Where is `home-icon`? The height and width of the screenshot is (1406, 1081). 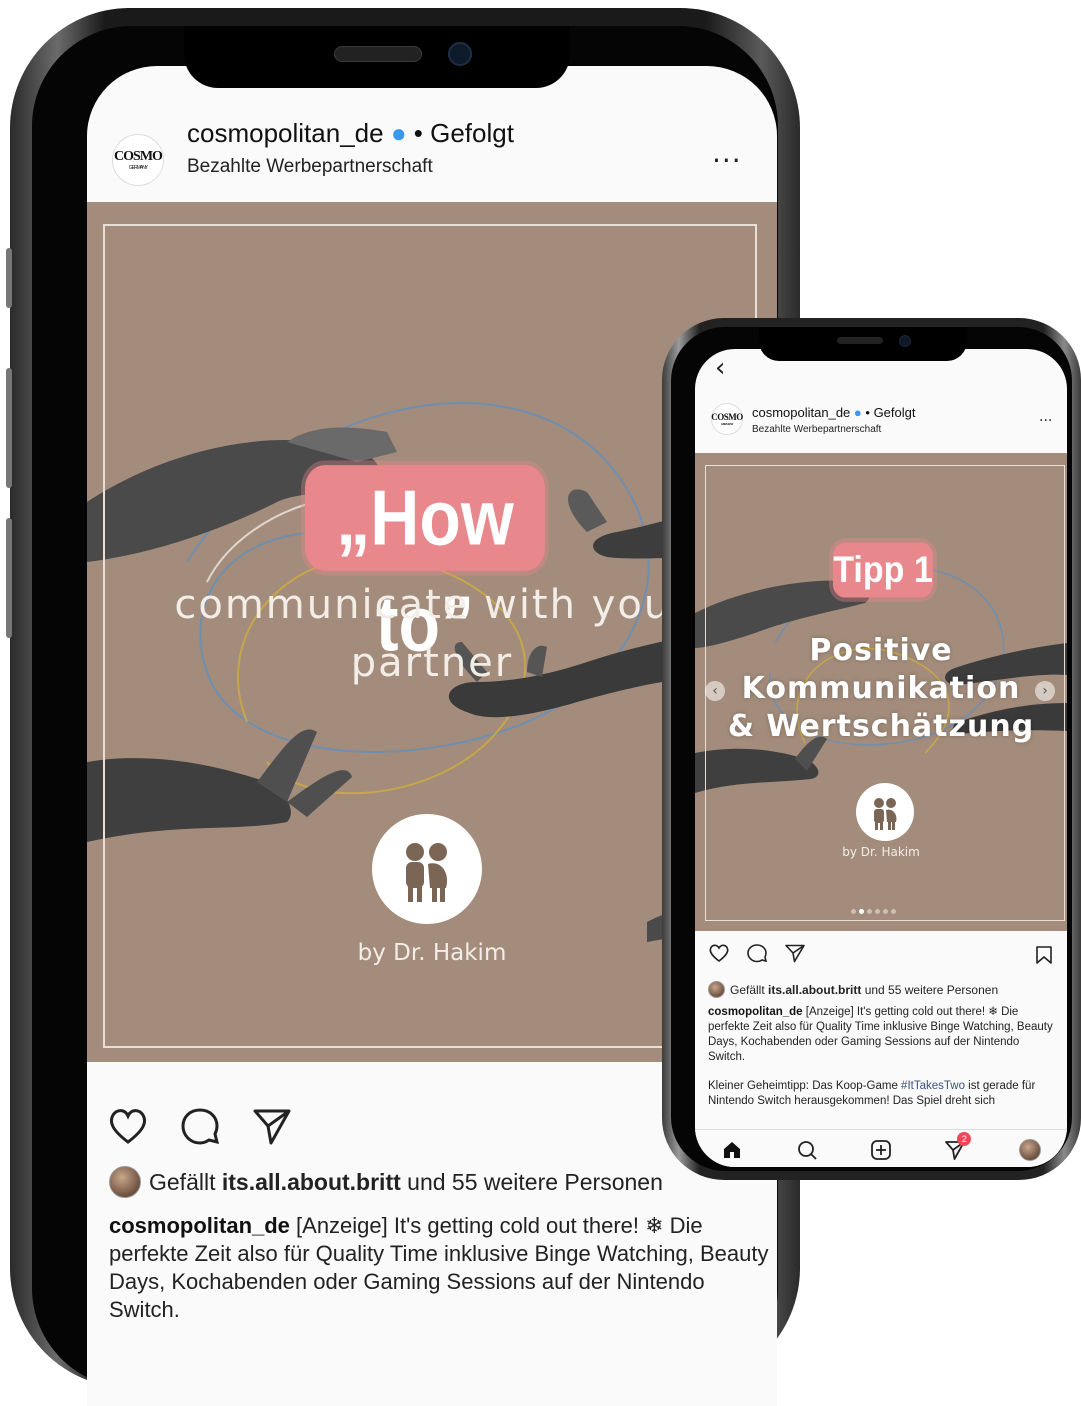
home-icon is located at coordinates (732, 1150).